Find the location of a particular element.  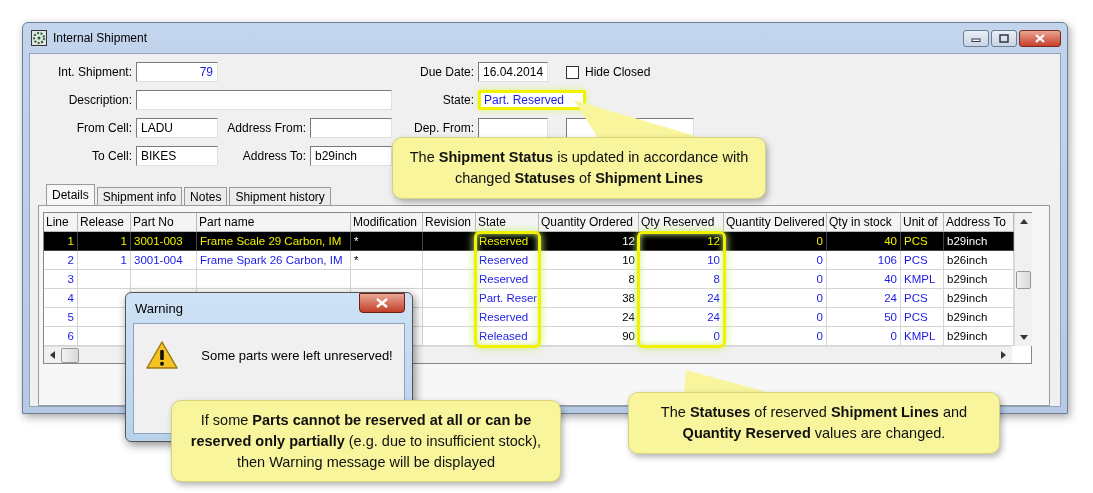

tab: Details is located at coordinates (70, 194).